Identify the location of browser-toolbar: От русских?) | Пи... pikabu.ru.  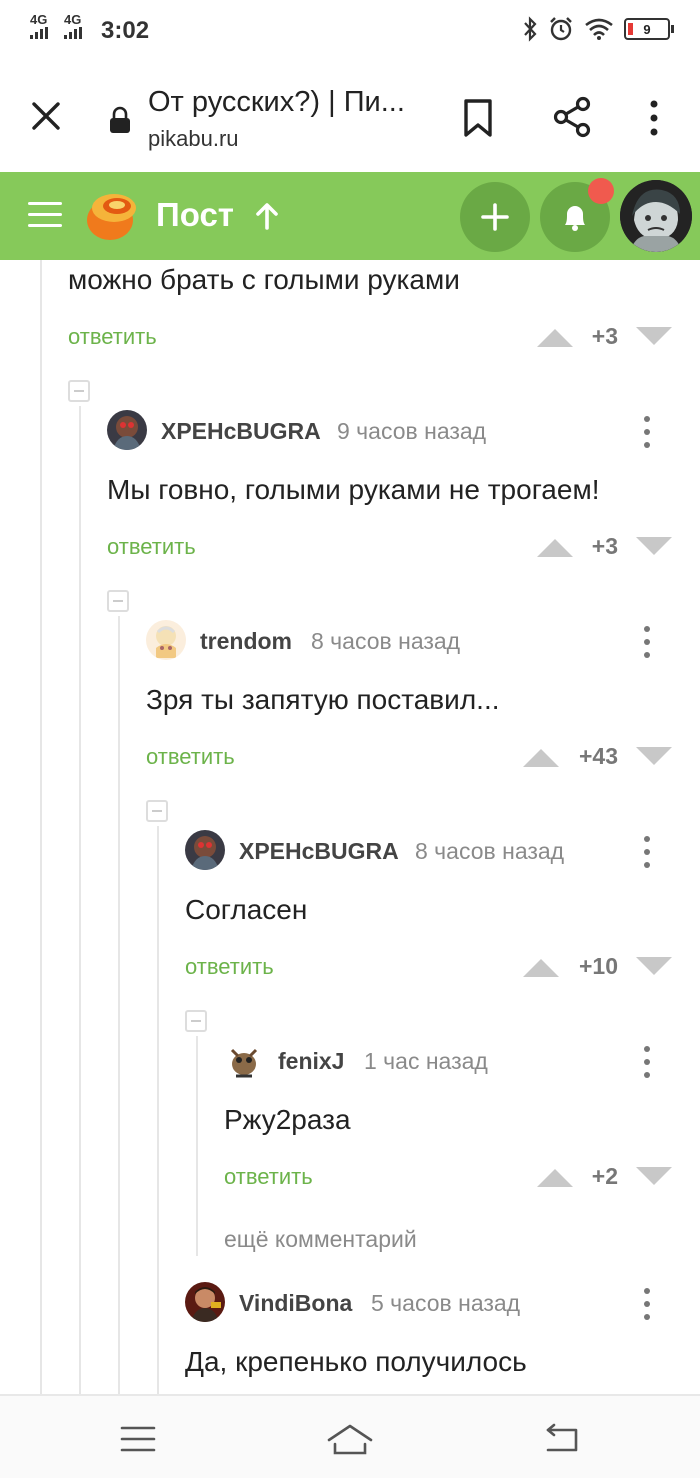
(350, 117).